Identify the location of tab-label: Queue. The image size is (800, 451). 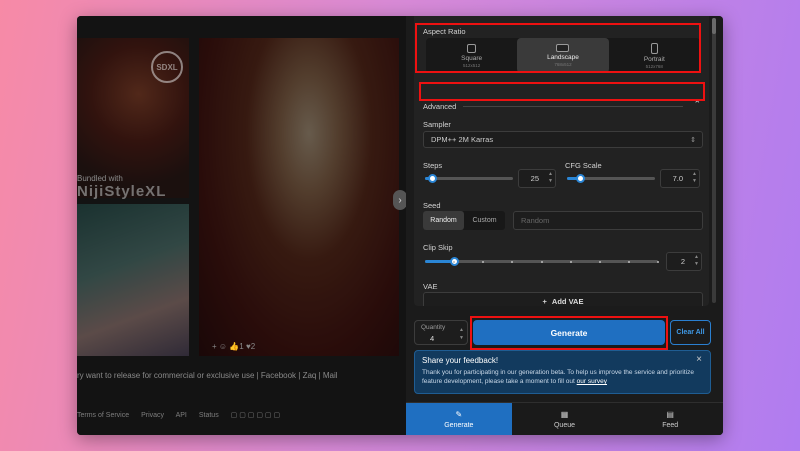
(564, 425).